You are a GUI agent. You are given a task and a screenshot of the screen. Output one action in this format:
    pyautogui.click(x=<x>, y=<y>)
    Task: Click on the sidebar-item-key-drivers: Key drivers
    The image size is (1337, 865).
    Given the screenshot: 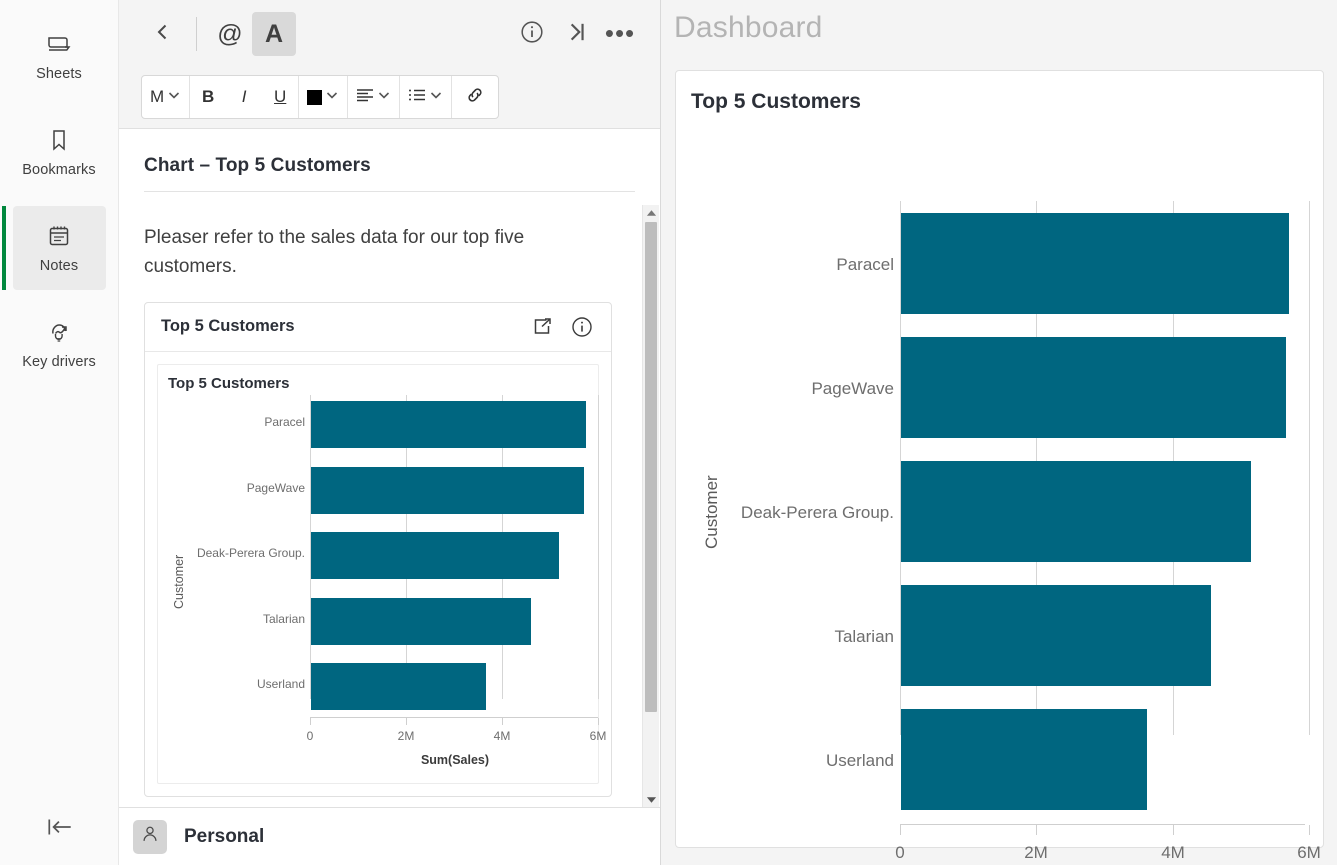 What is the action you would take?
    pyautogui.click(x=59, y=344)
    